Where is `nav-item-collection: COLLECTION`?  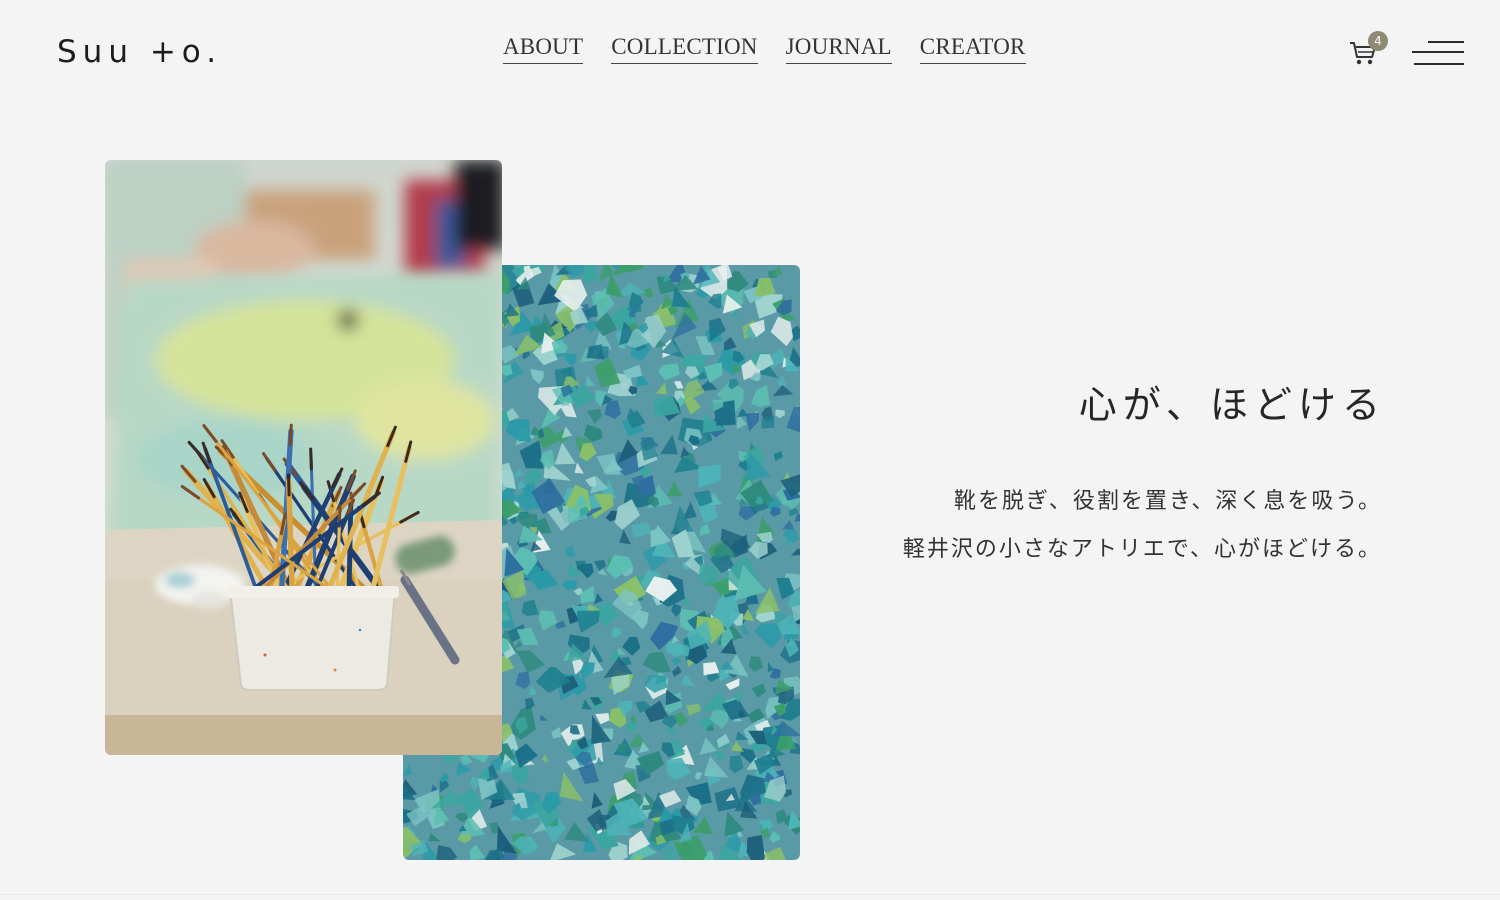
nav-item-collection: COLLECTION is located at coordinates (684, 49).